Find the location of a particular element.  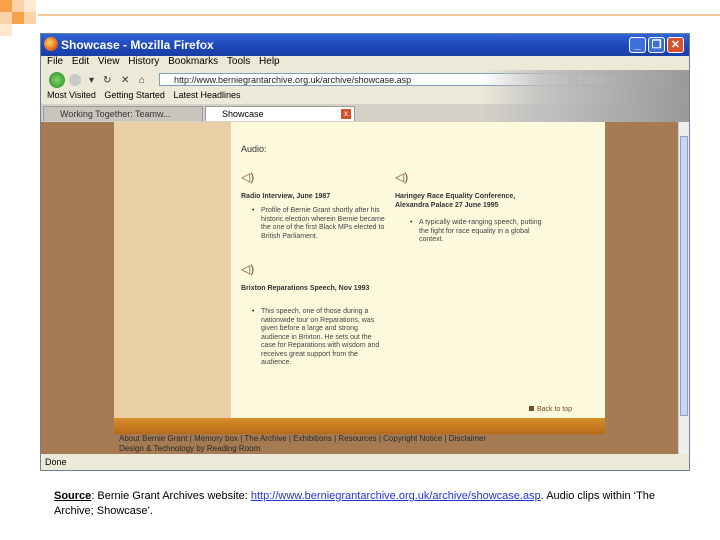

menu-file: File is located at coordinates (55, 61).